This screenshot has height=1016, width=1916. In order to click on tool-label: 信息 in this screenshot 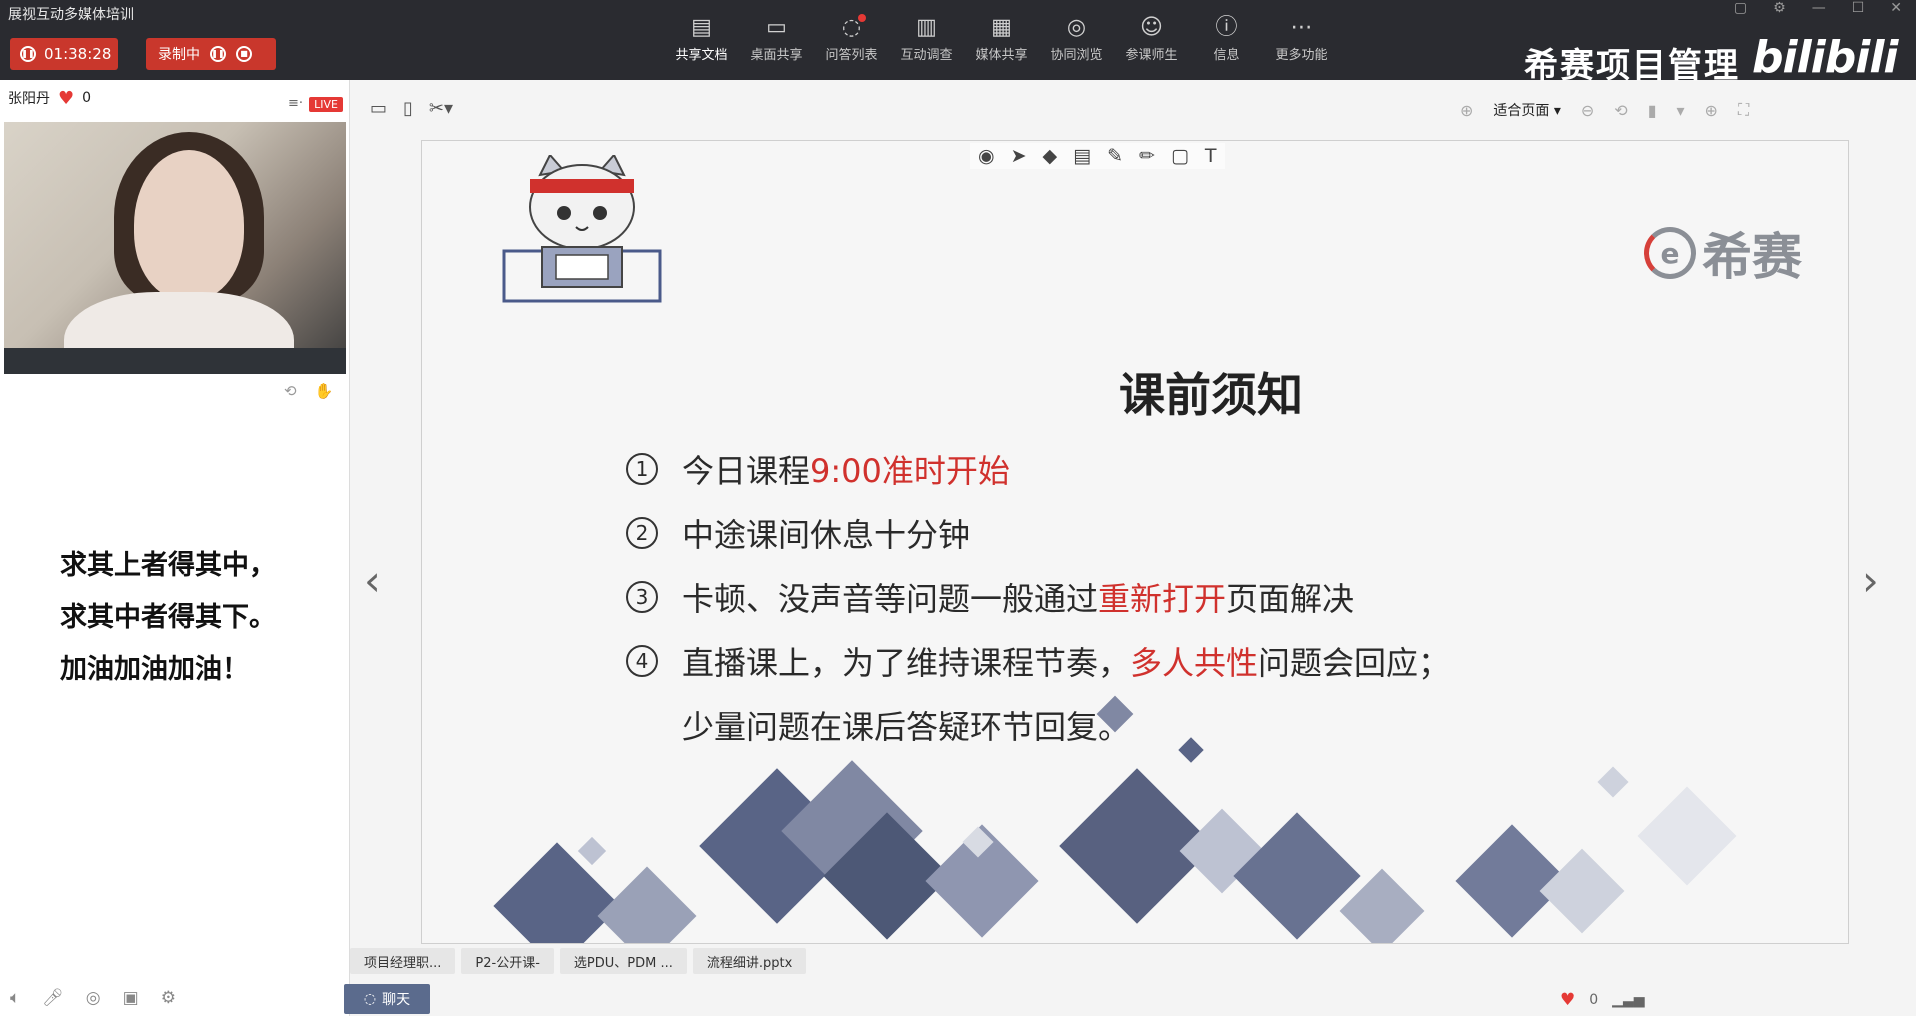, I will do `click(1226, 55)`.